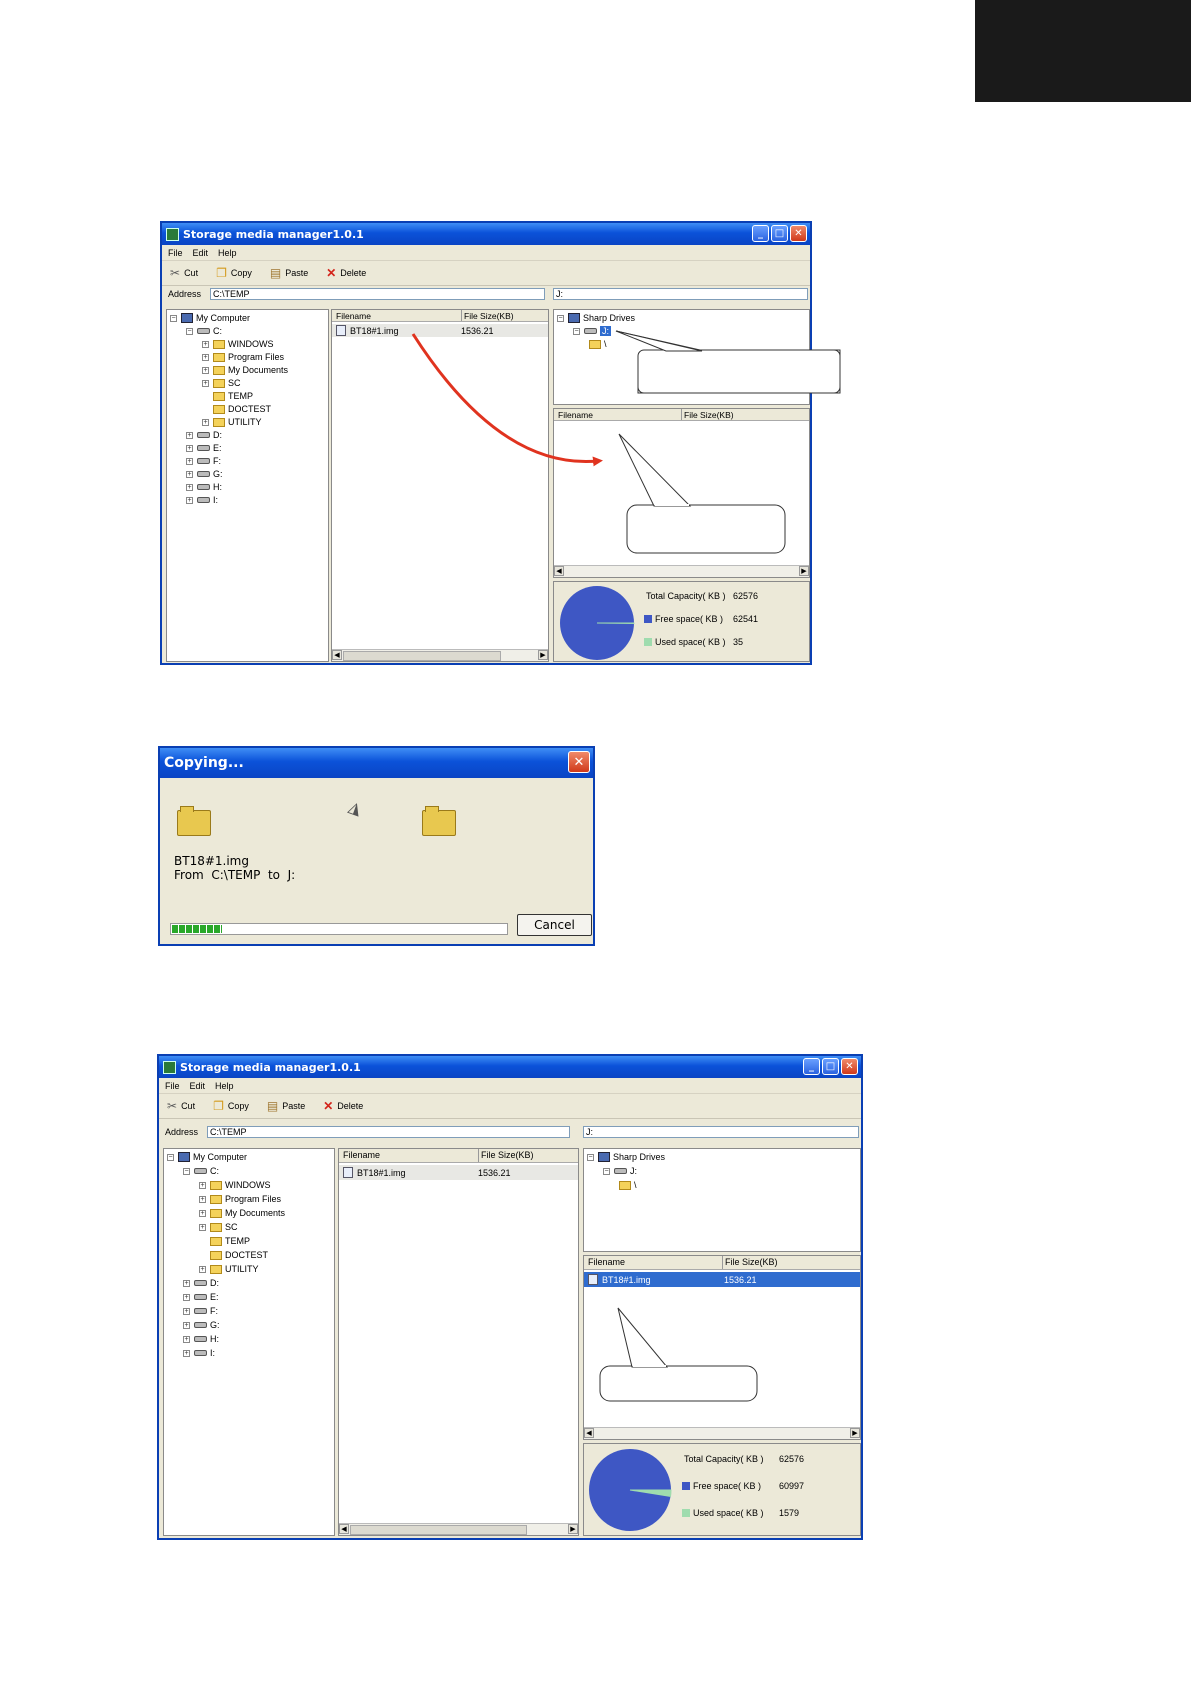 The image size is (1191, 1684). I want to click on scroll-left-icon: ◀, so click(589, 1433).